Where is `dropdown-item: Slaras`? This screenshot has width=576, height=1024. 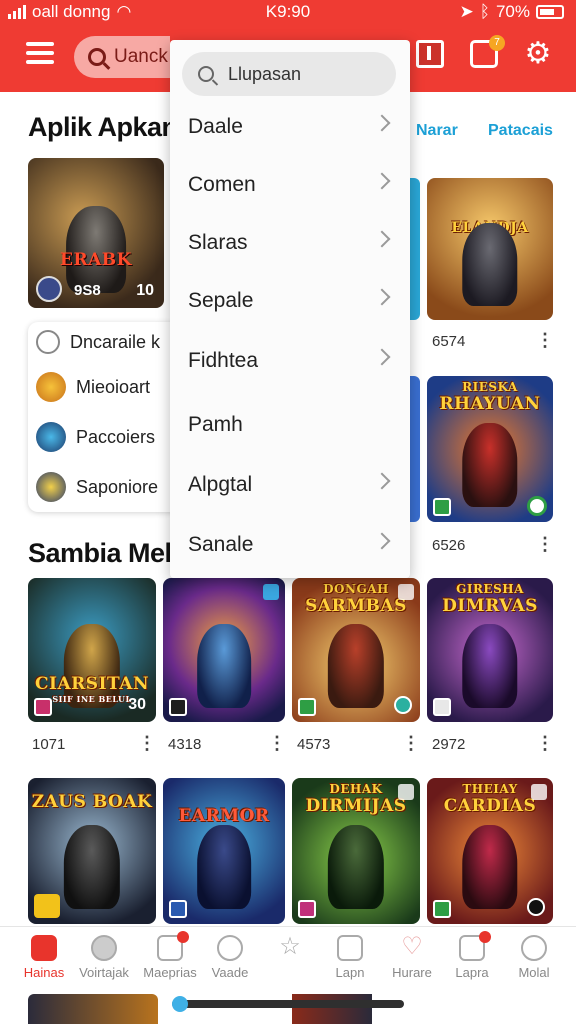 dropdown-item: Slaras is located at coordinates (290, 243).